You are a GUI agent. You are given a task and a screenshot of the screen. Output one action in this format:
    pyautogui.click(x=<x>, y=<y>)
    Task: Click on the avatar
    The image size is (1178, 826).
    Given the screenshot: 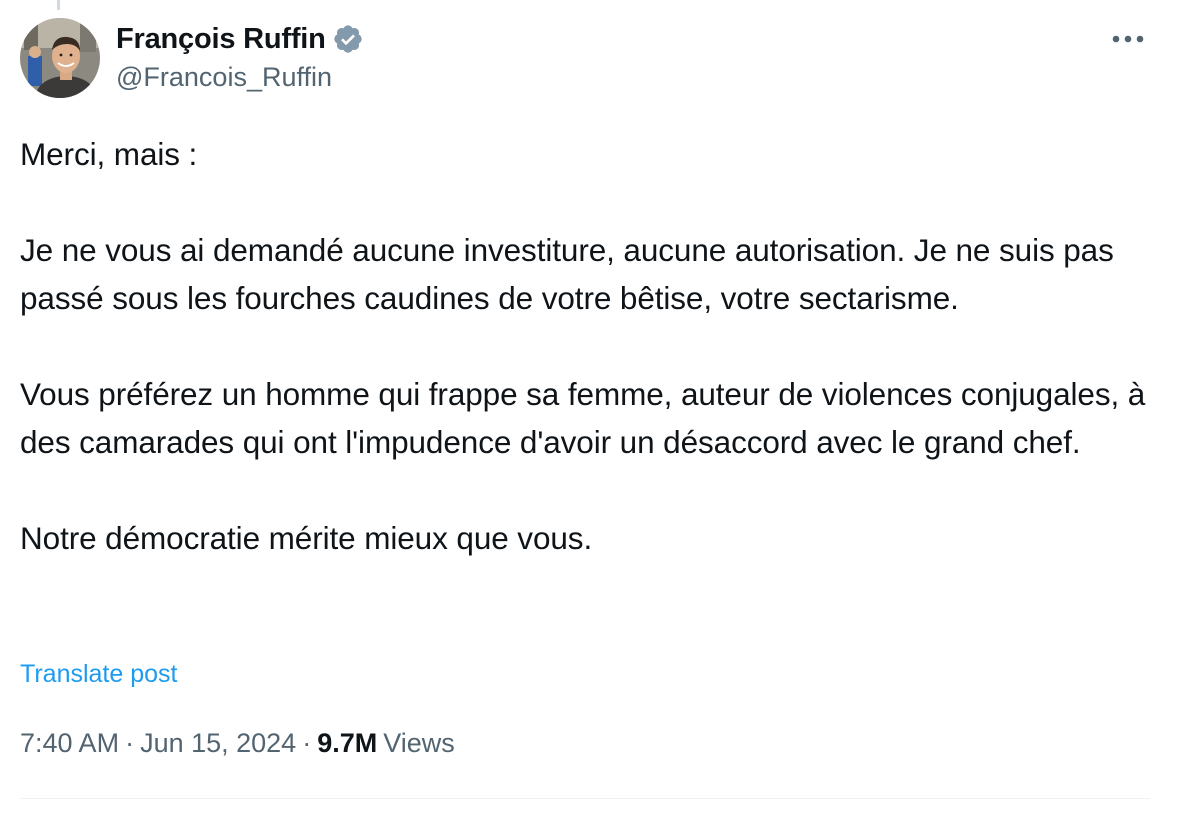 What is the action you would take?
    pyautogui.click(x=60, y=58)
    